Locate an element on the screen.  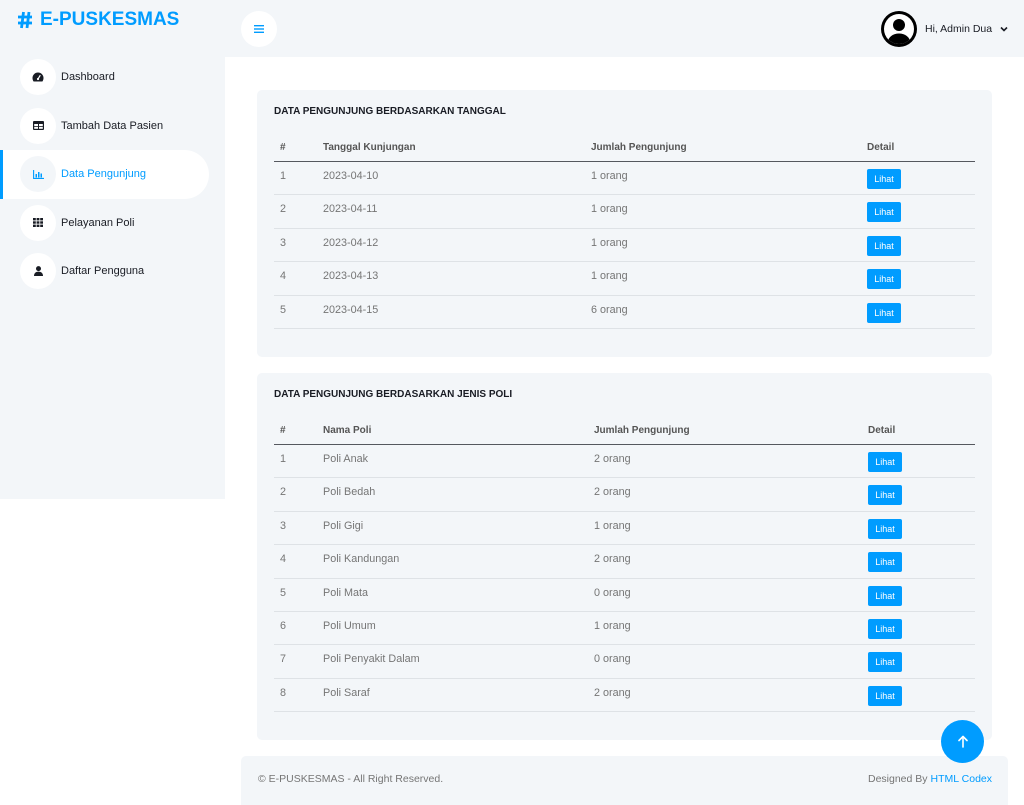
sidebar-item-dashboard: Dashboard is located at coordinates (104, 77).